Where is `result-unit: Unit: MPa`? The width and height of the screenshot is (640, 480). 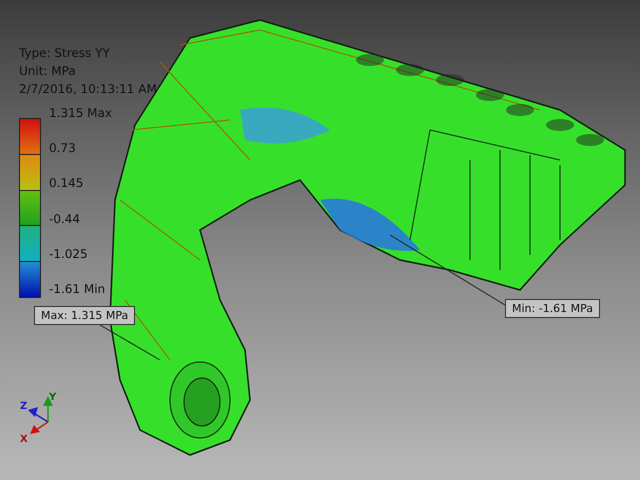 result-unit: Unit: MPa is located at coordinates (48, 71).